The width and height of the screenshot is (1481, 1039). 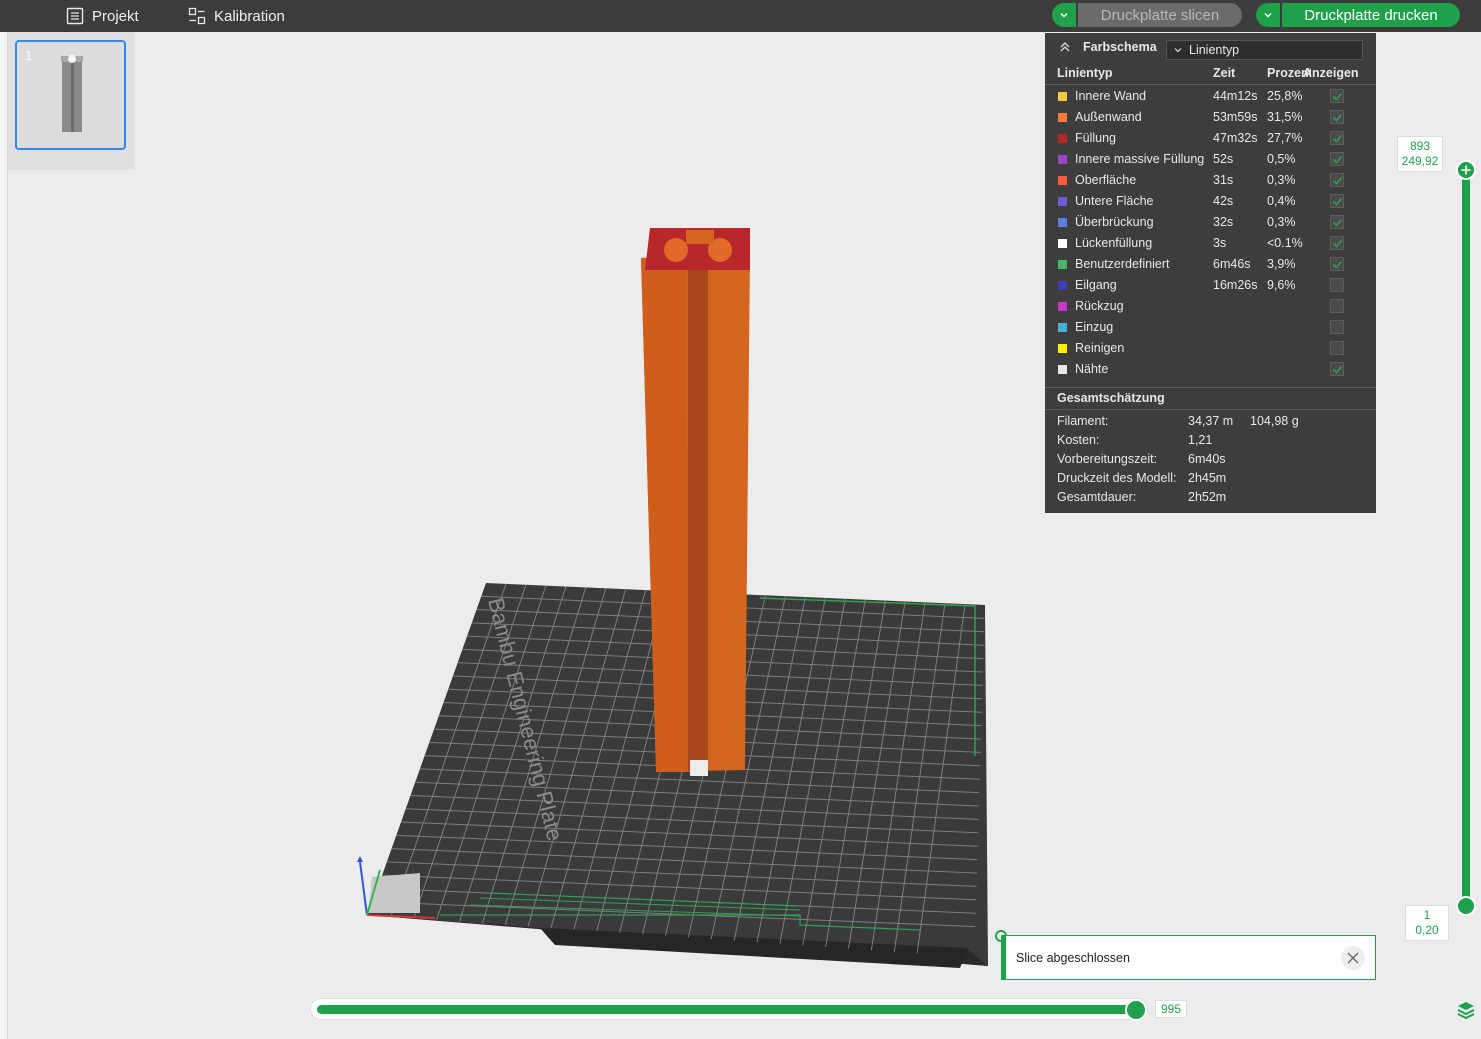 What do you see at coordinates (1281, 201) in the screenshot?
I see `line-type-percent: 0,4%` at bounding box center [1281, 201].